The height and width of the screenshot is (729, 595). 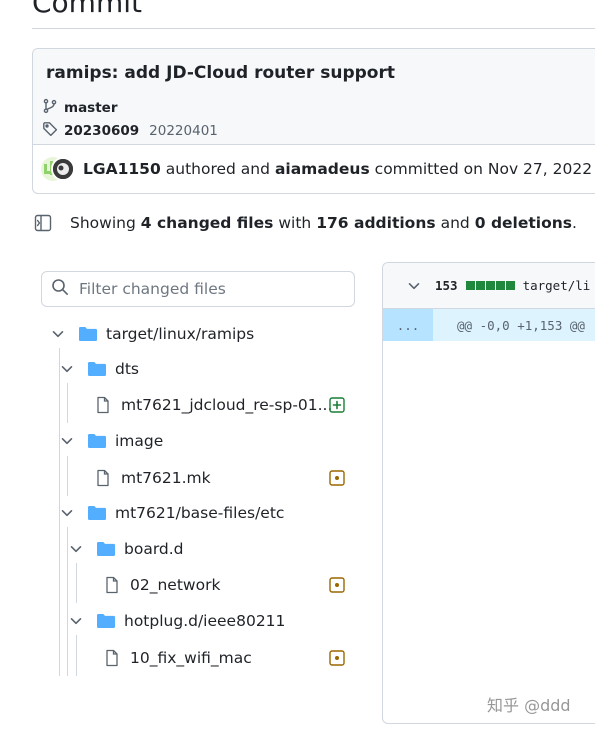 I want to click on tree-file-row: mt7621.mk, so click(x=152, y=478).